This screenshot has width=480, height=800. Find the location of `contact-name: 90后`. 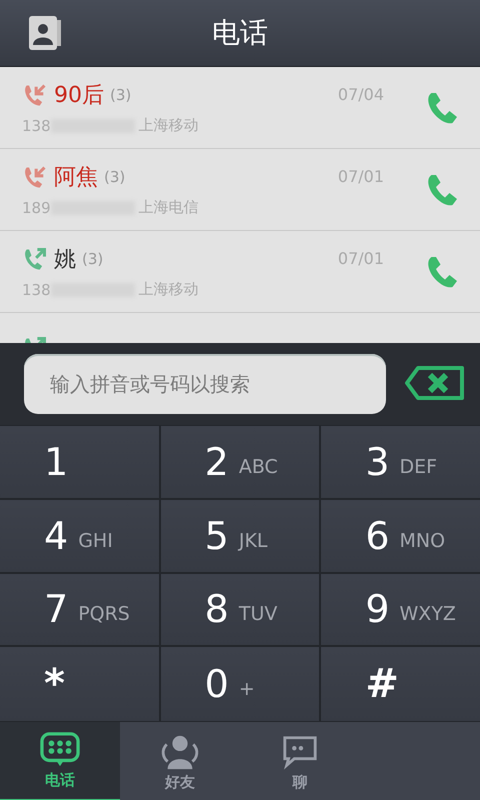

contact-name: 90后 is located at coordinates (79, 96).